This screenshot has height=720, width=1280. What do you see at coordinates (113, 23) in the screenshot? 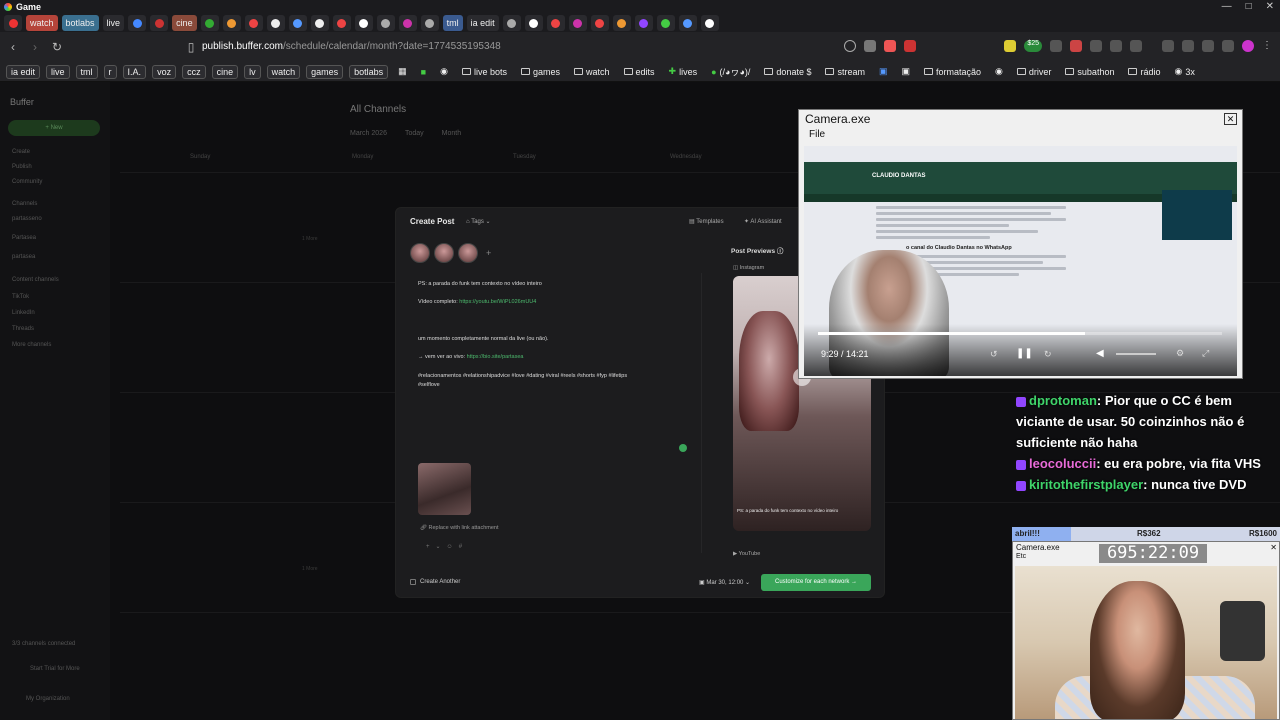
I see `tab-live: live` at bounding box center [113, 23].